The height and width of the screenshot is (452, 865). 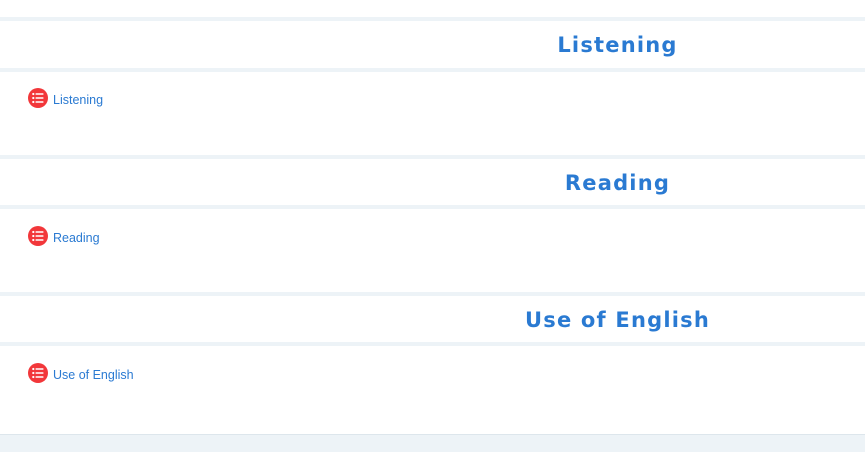 I want to click on activity-item-listening: Listening, so click(x=65, y=98).